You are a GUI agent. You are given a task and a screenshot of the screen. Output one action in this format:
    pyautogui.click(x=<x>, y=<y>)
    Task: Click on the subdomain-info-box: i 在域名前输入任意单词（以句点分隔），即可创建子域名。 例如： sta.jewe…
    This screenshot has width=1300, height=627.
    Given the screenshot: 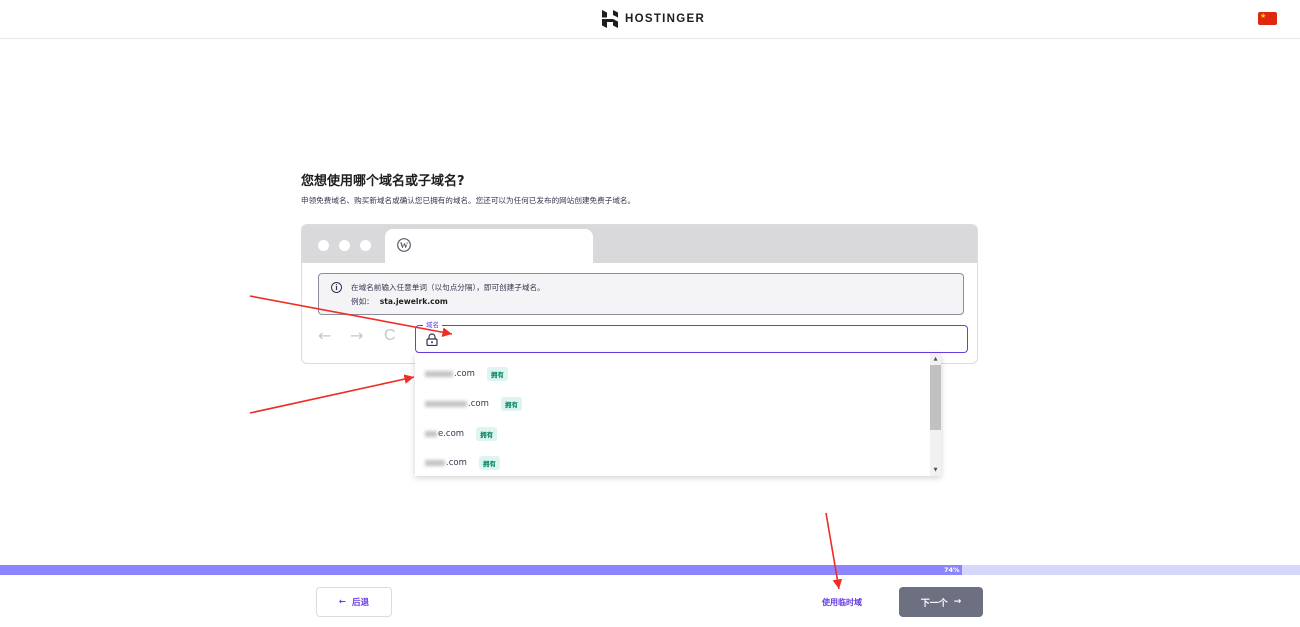 What is the action you would take?
    pyautogui.click(x=641, y=294)
    